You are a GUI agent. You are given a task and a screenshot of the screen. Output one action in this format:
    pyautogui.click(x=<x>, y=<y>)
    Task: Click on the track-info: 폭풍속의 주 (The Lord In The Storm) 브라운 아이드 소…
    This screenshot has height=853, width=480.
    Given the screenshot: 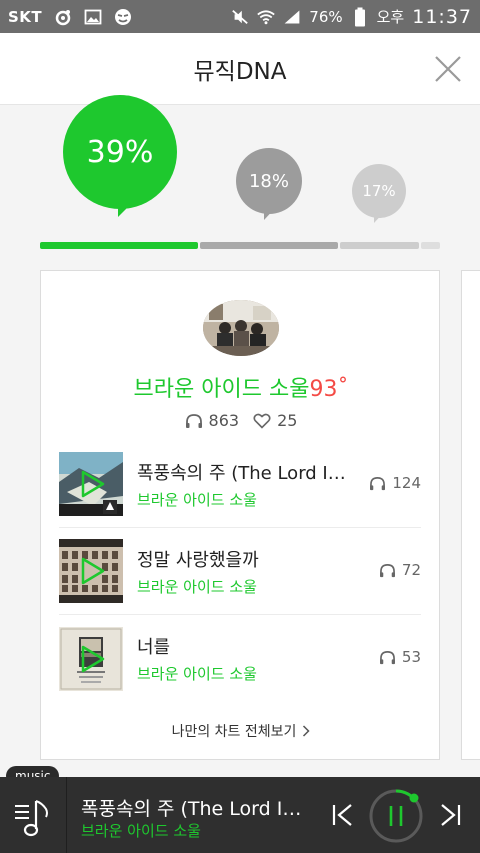 What is the action you would take?
    pyautogui.click(x=247, y=484)
    